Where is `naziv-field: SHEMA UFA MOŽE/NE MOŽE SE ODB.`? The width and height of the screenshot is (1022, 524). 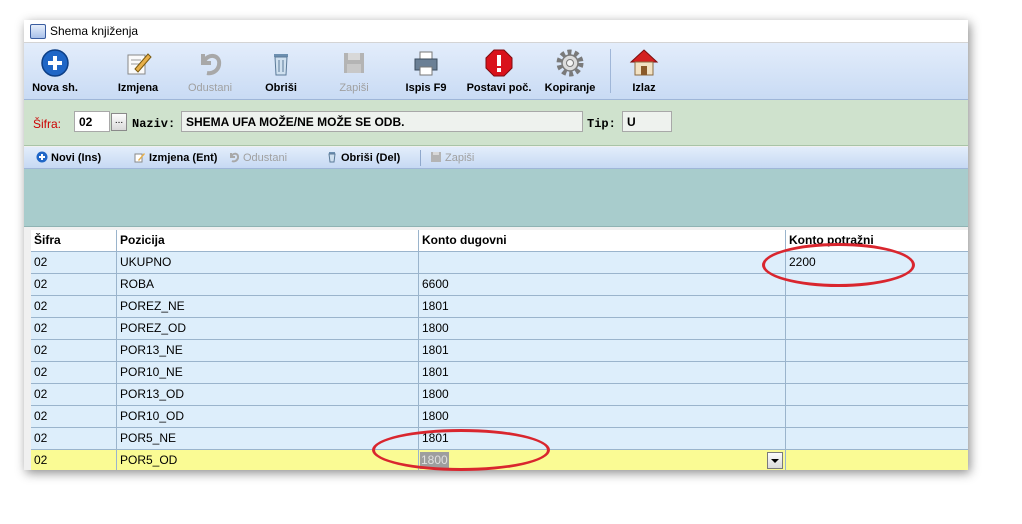
naziv-field: SHEMA UFA MOŽE/NE MOŽE SE ODB. is located at coordinates (382, 121).